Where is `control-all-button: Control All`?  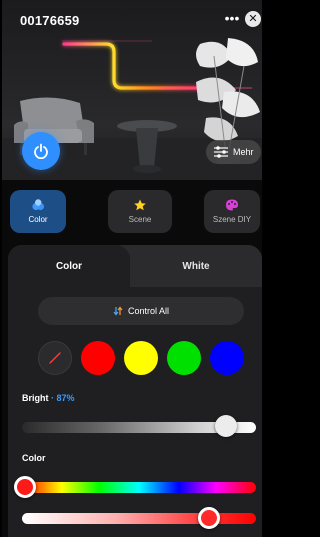 control-all-button: Control All is located at coordinates (141, 311).